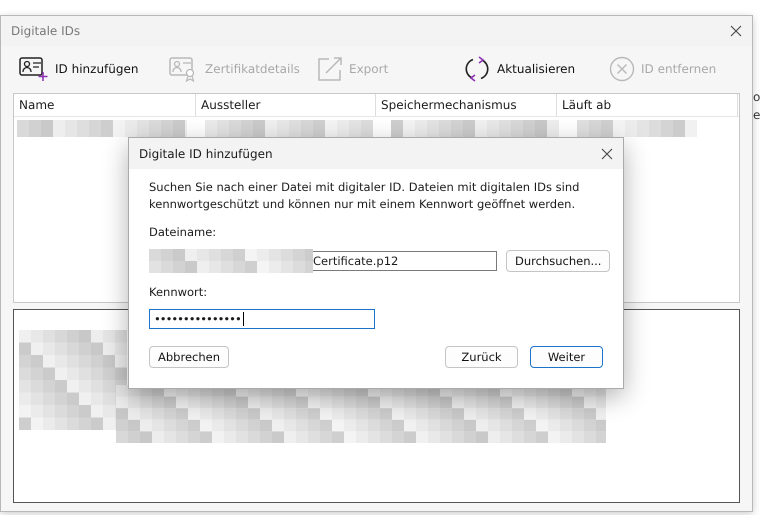  Describe the element at coordinates (756, 115) in the screenshot. I see `background-text: e` at that location.